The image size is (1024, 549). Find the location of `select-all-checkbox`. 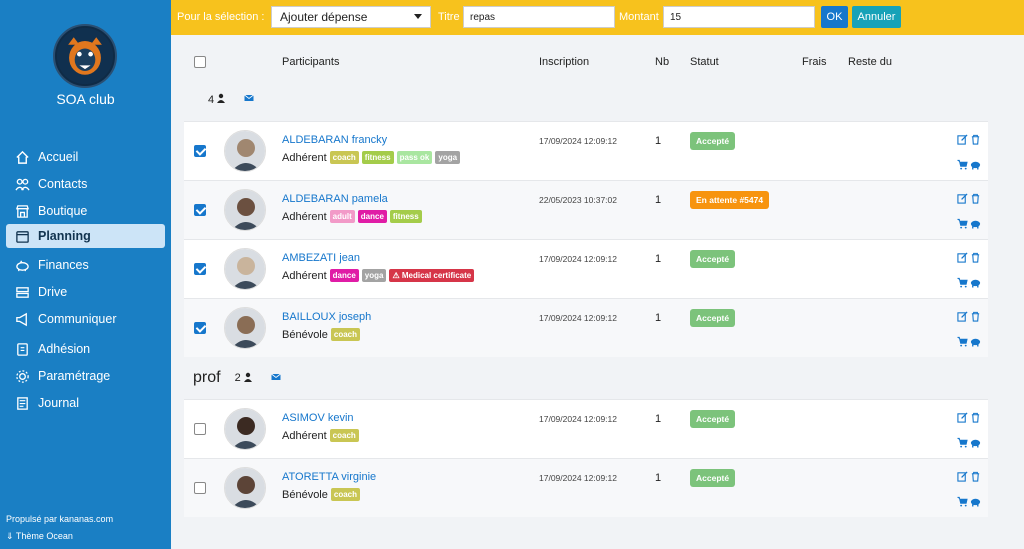

select-all-checkbox is located at coordinates (200, 62).